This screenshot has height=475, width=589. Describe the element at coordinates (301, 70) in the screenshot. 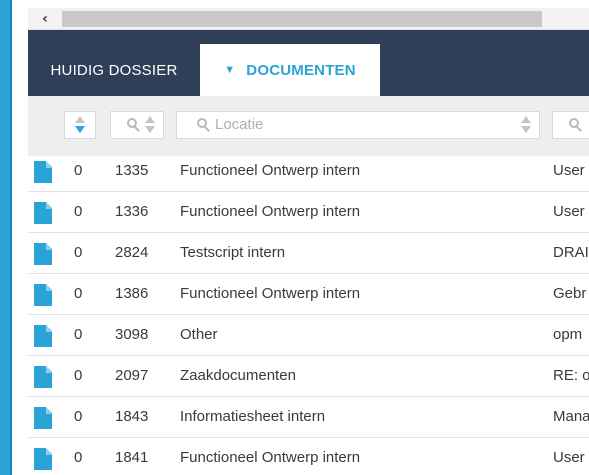

I see `tab-documenten-label: DOCUMENTEN` at that location.